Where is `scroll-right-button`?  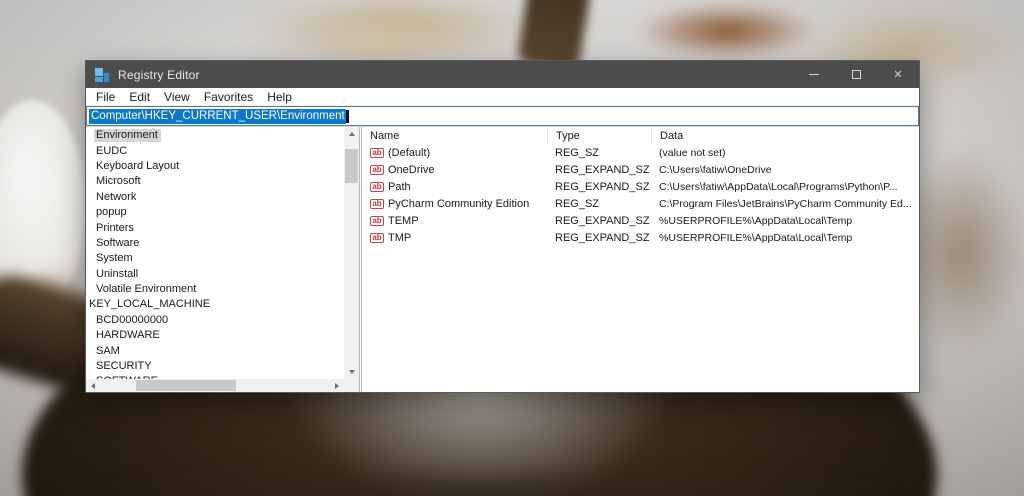
scroll-right-button is located at coordinates (337, 385).